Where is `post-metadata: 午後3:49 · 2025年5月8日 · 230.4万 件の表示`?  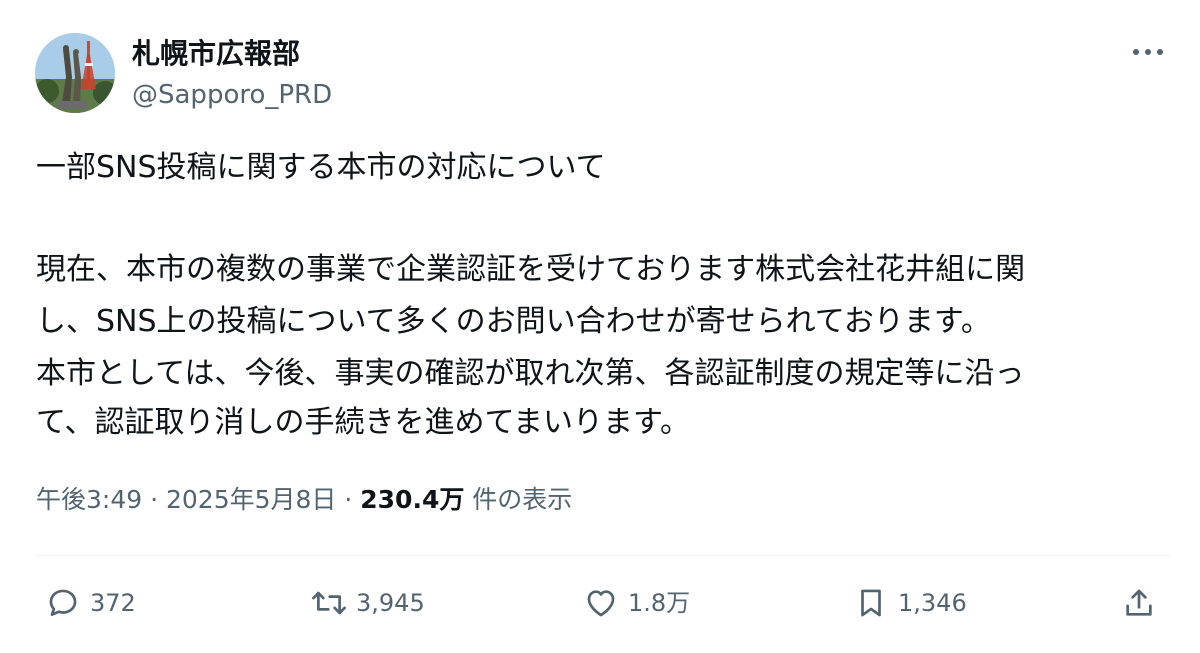 post-metadata: 午後3:49 · 2025年5月8日 · 230.4万 件の表示 is located at coordinates (304, 500).